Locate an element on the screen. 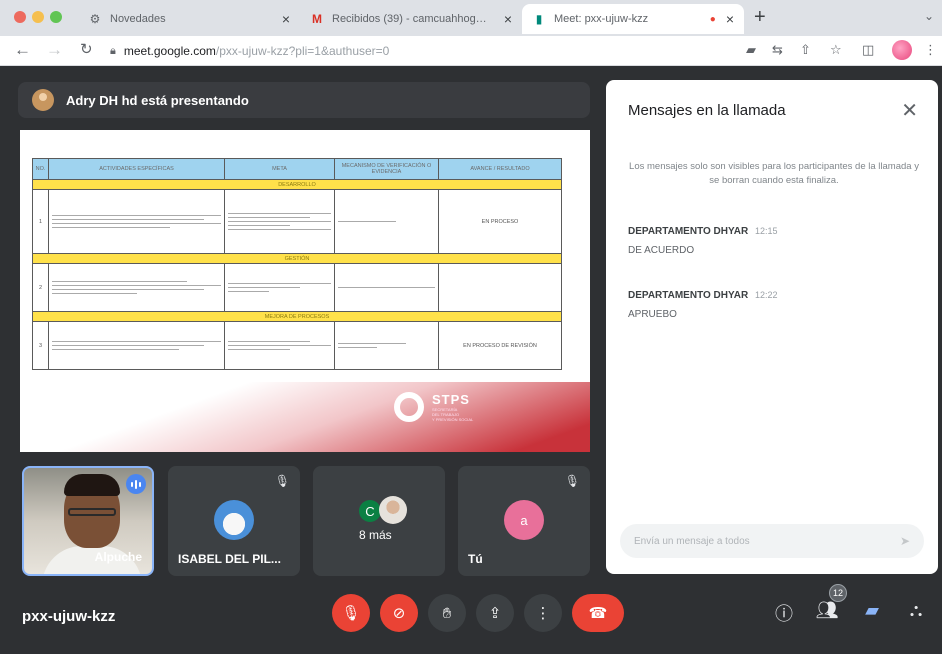 This screenshot has width=942, height=654. chat-message: DEPARTAMENTO DHYAR 12:15 DE ACUERDO is located at coordinates (773, 241).